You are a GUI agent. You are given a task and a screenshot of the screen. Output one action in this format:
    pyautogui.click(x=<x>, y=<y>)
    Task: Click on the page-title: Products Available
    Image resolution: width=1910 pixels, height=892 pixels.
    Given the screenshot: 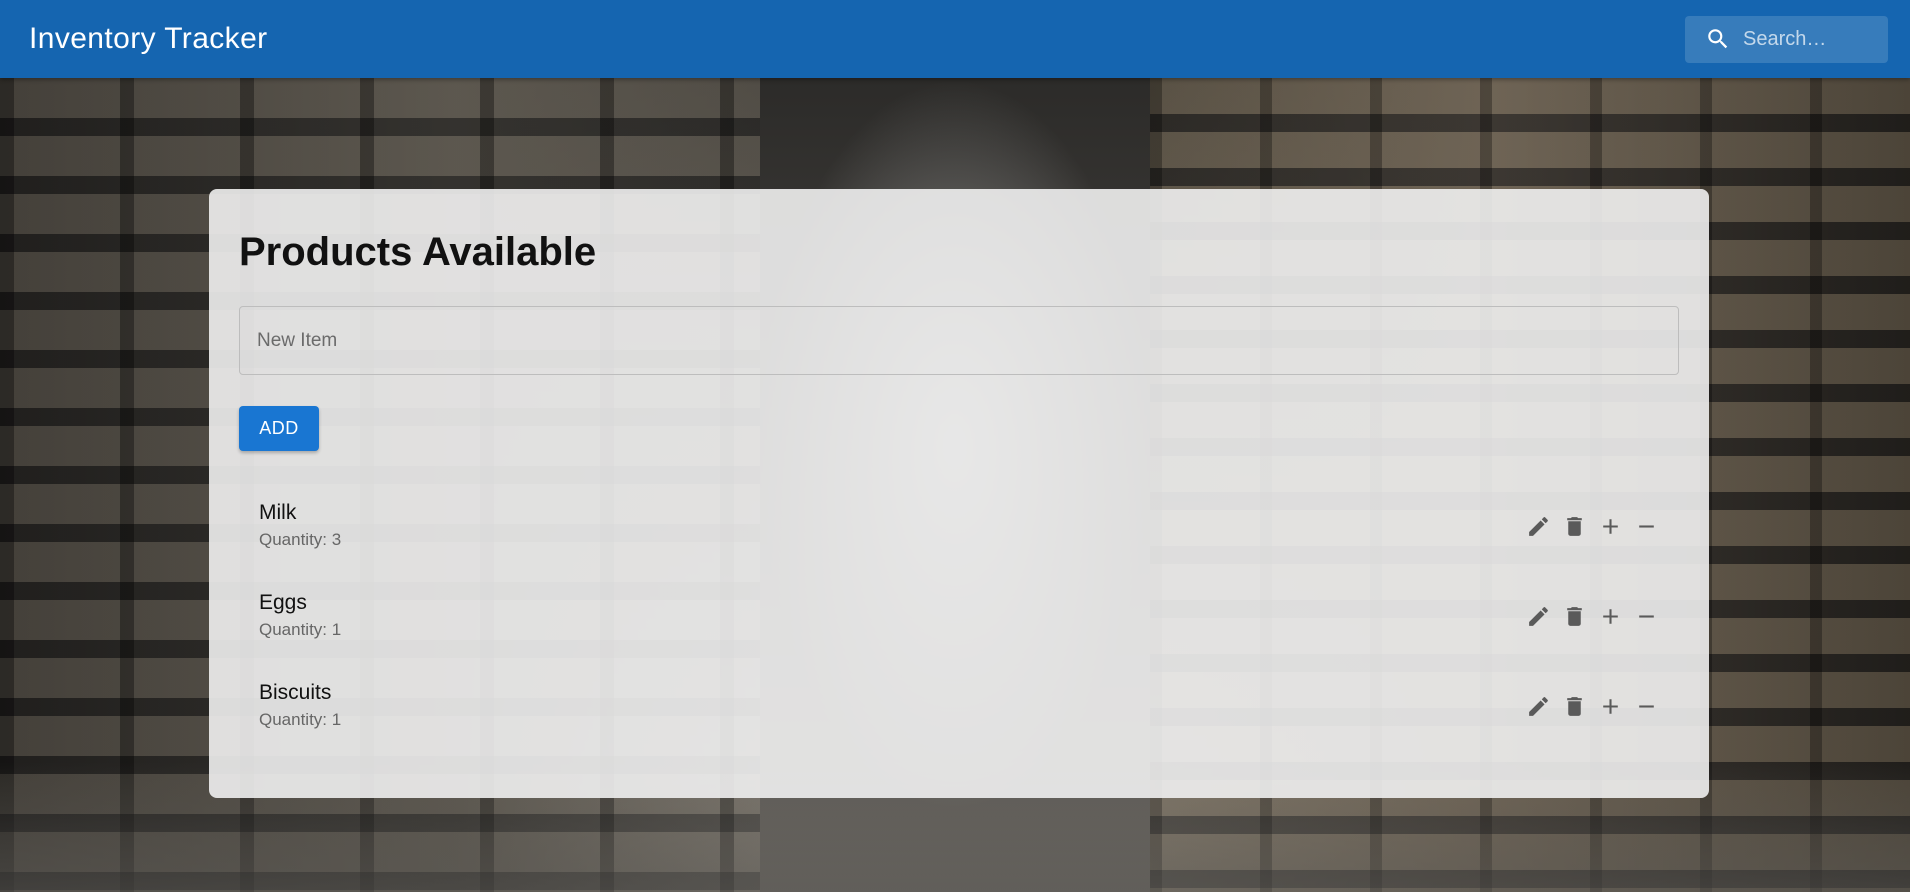 What is the action you would take?
    pyautogui.click(x=418, y=252)
    